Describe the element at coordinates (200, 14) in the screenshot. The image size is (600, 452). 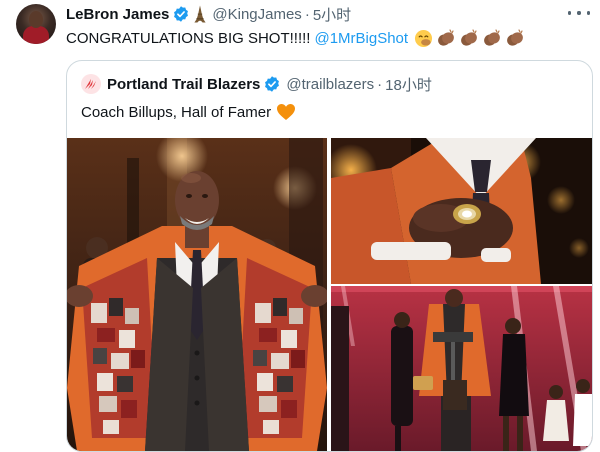
I see `eiffel-tower-icon` at that location.